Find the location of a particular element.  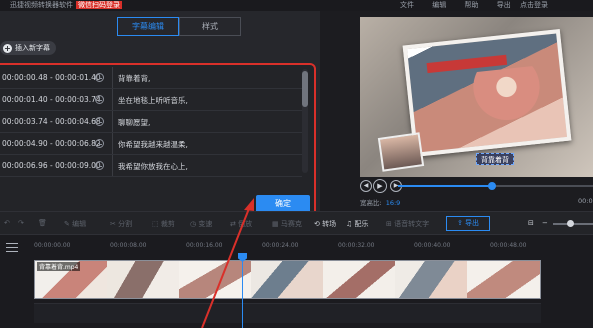

toolbar-reverse: ⇄ 倒放 is located at coordinates (241, 224).